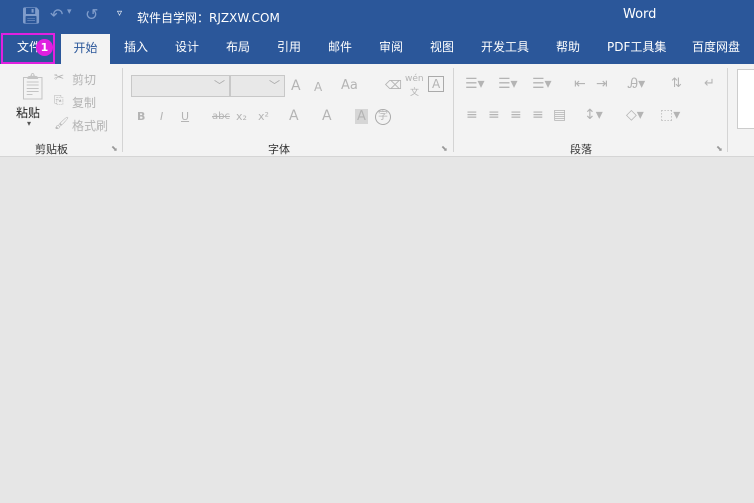 Image resolution: width=754 pixels, height=503 pixels. I want to click on font-group-label: 字体, so click(279, 149).